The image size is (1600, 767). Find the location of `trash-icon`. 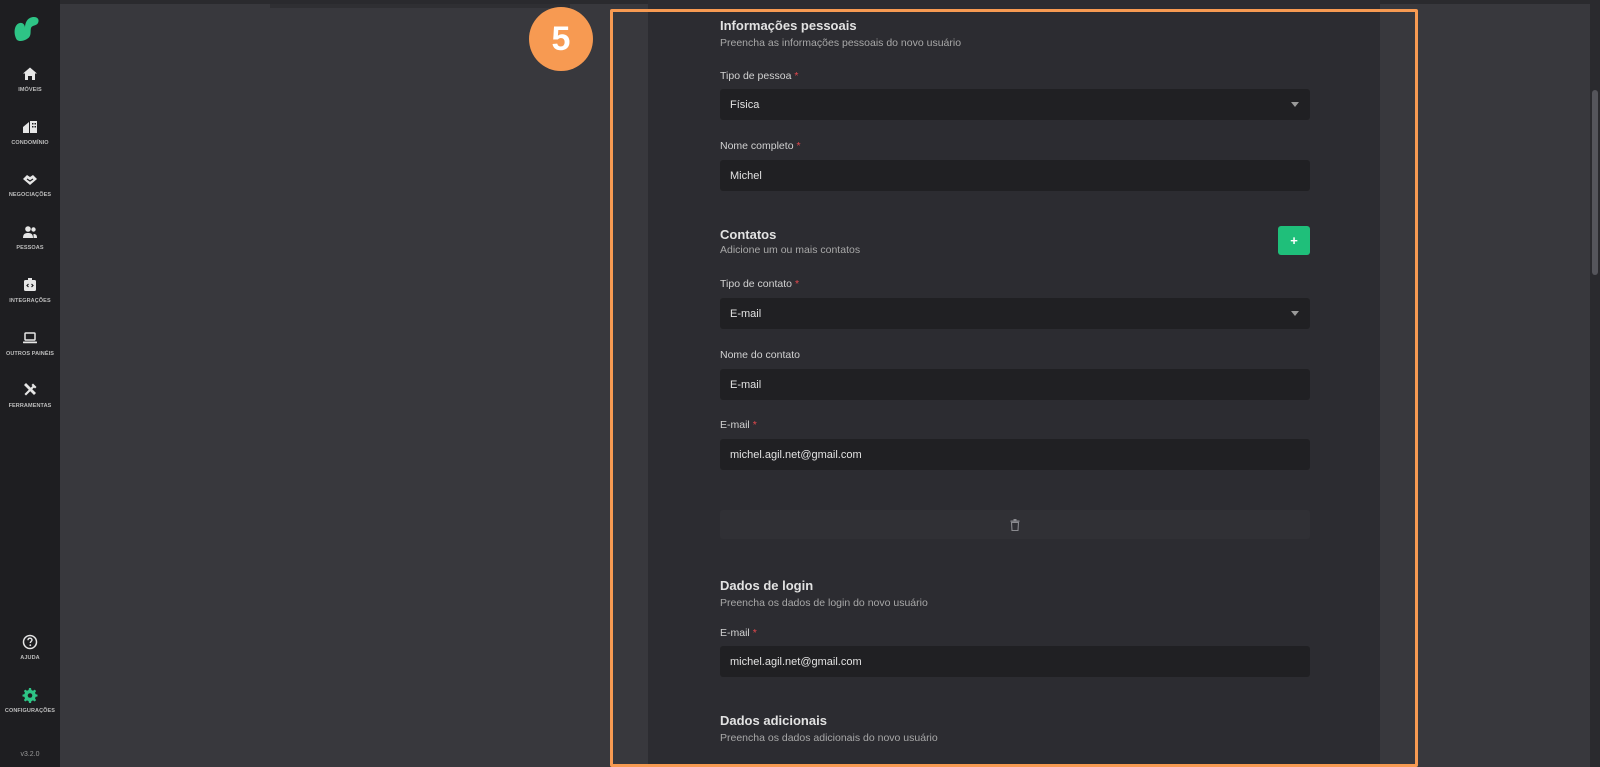

trash-icon is located at coordinates (1015, 524).